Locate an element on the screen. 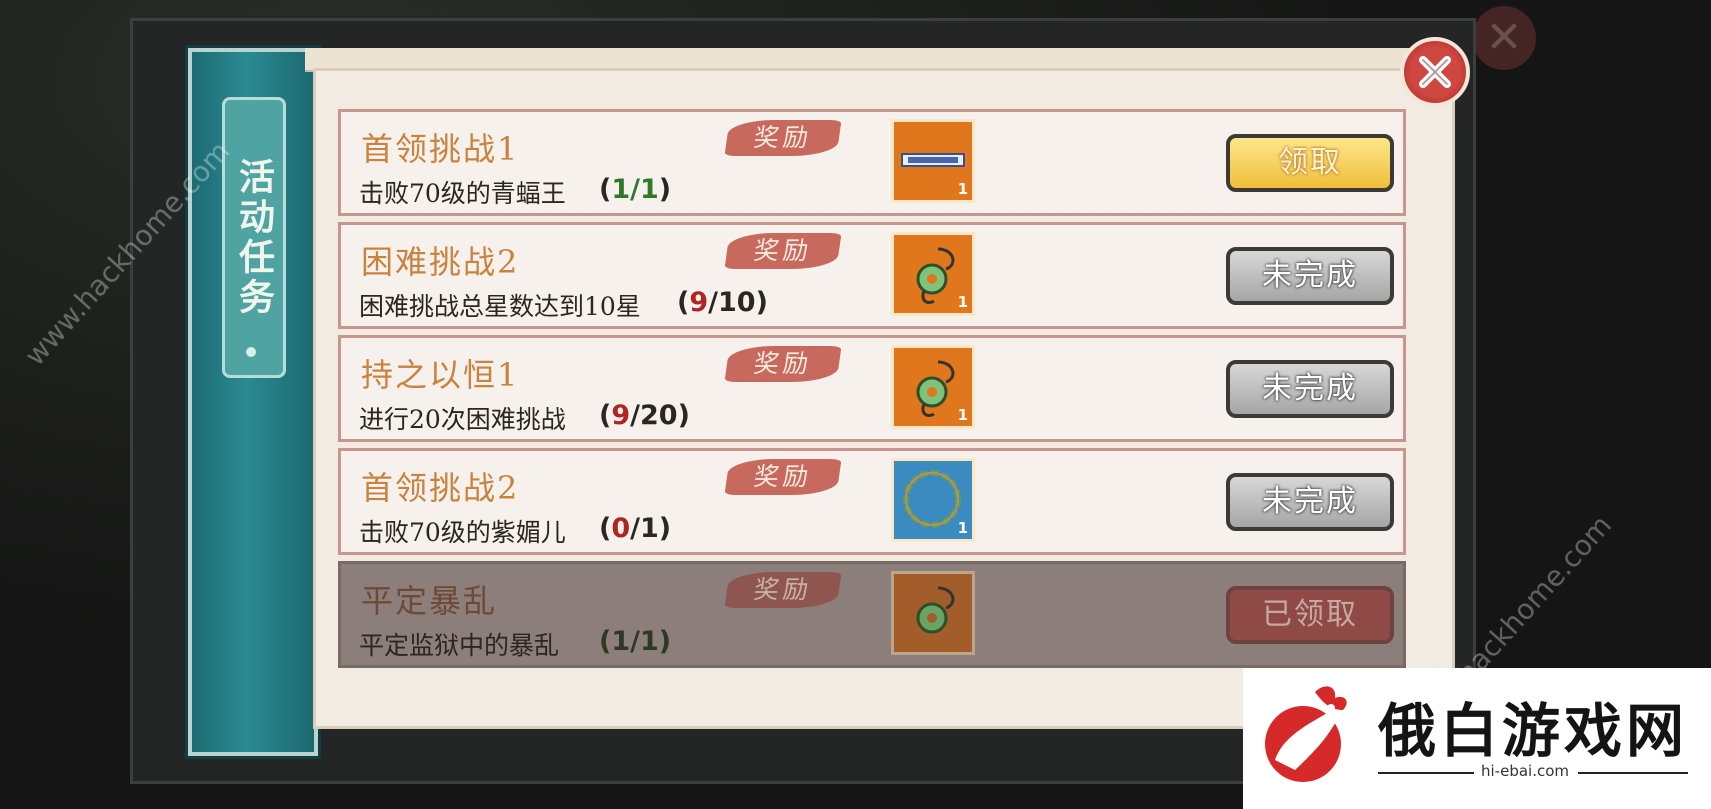 The width and height of the screenshot is (1711, 809). task-progress: (9/10) is located at coordinates (722, 302).